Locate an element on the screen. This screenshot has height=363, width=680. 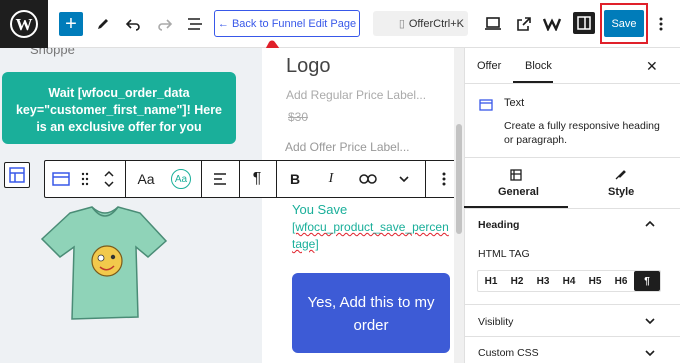
custom-css-section-title: Custom CSS is located at coordinates (508, 353).